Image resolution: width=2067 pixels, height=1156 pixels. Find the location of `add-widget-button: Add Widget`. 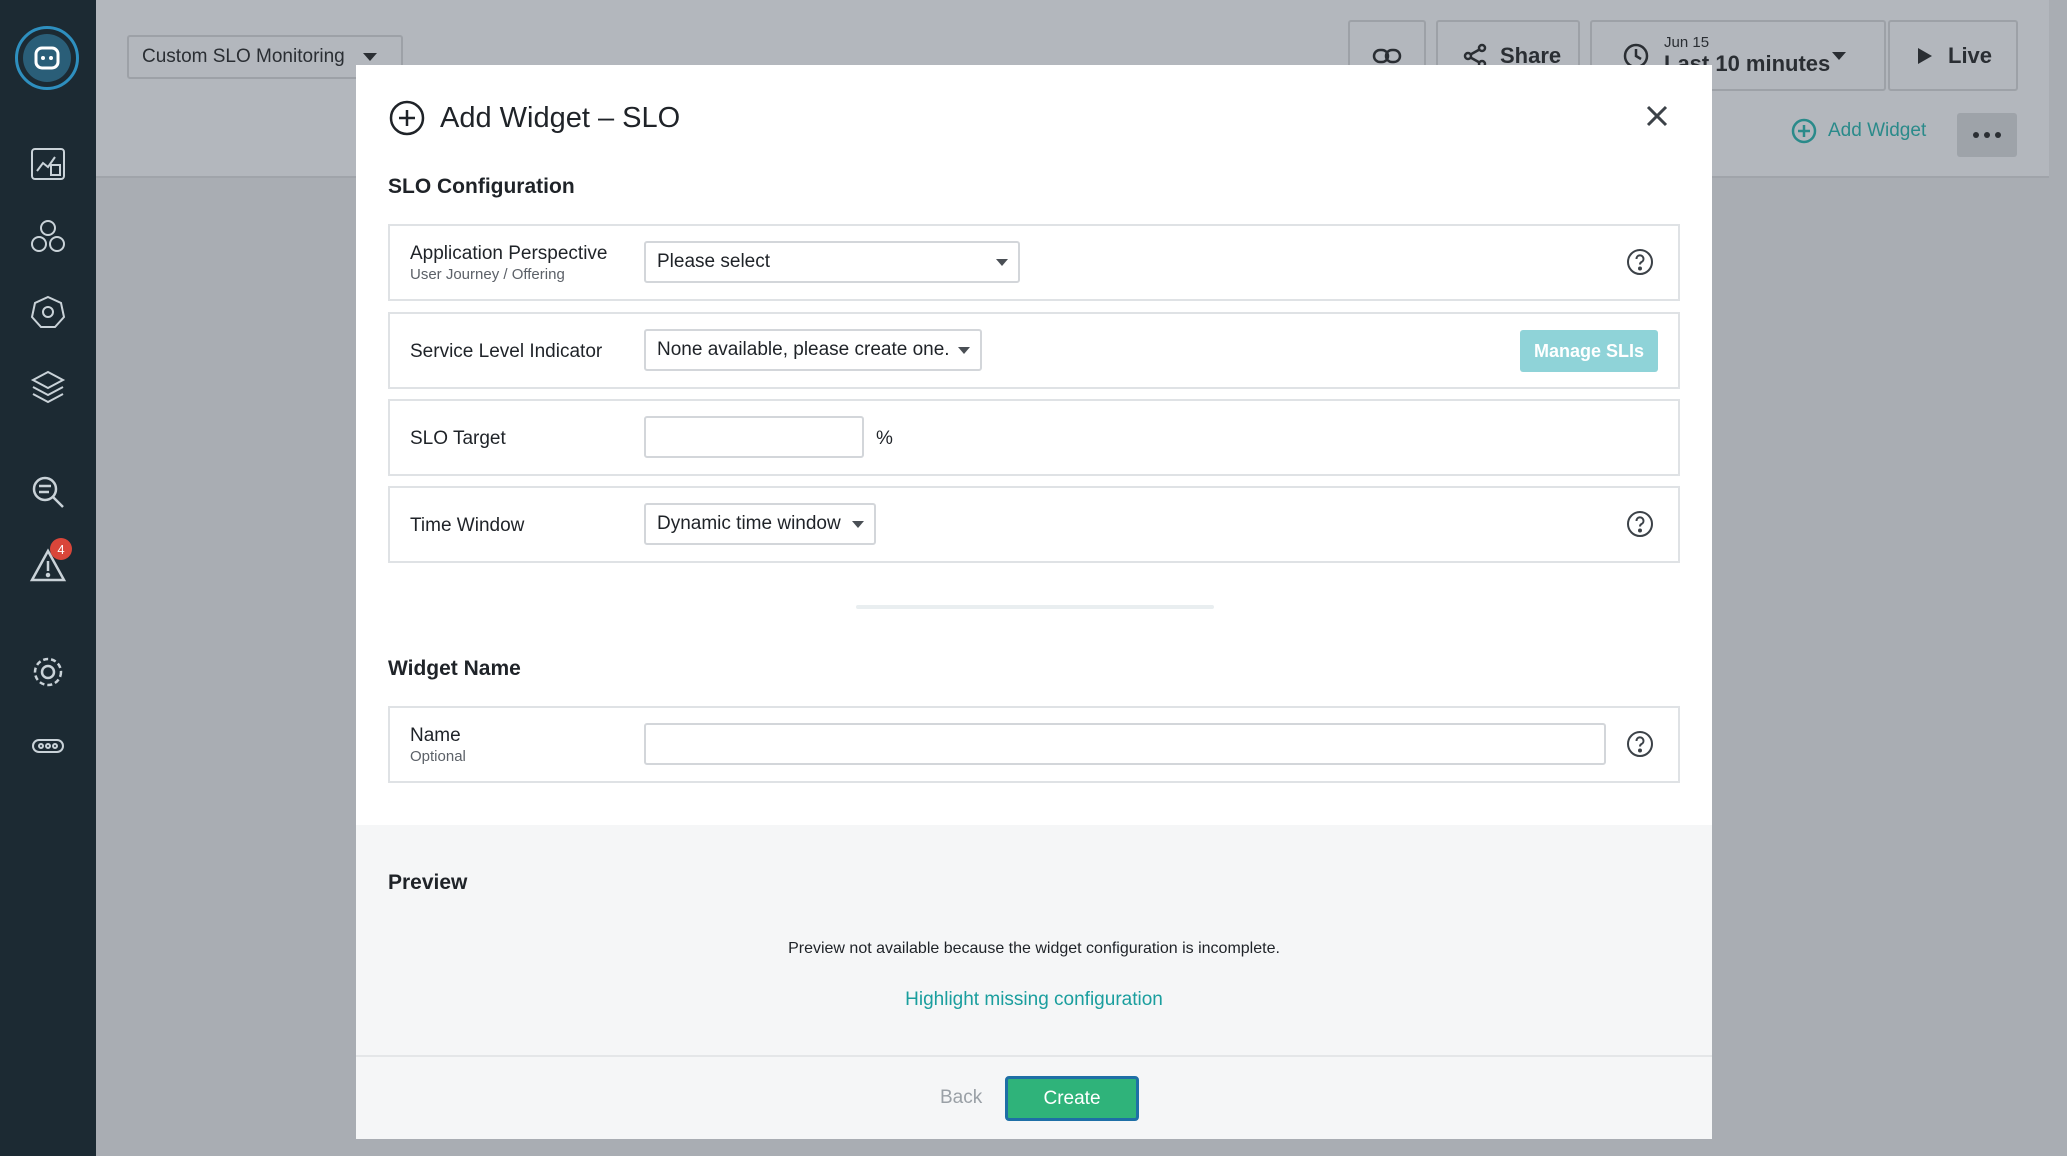

add-widget-button: Add Widget is located at coordinates (1858, 131).